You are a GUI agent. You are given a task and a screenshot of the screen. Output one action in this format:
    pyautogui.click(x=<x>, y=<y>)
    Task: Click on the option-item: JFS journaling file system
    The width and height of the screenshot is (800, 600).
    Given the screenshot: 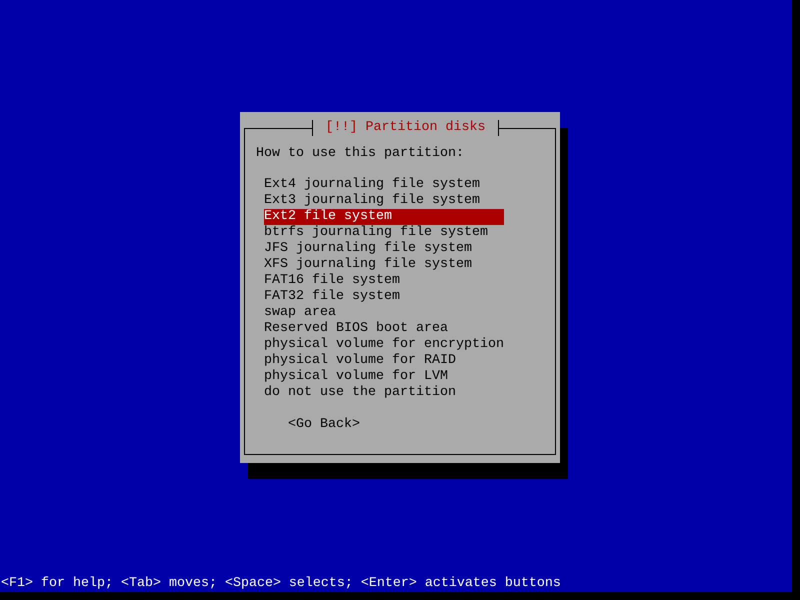 What is the action you would take?
    pyautogui.click(x=384, y=249)
    